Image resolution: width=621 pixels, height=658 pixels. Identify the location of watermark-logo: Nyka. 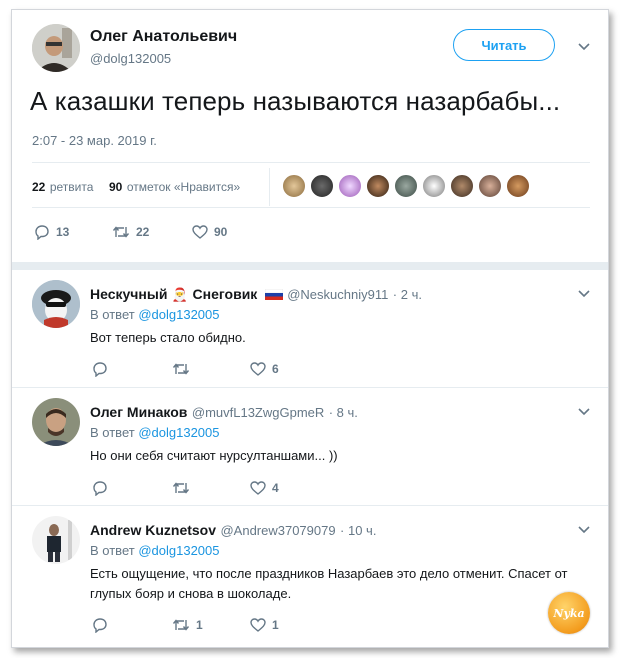
(569, 613).